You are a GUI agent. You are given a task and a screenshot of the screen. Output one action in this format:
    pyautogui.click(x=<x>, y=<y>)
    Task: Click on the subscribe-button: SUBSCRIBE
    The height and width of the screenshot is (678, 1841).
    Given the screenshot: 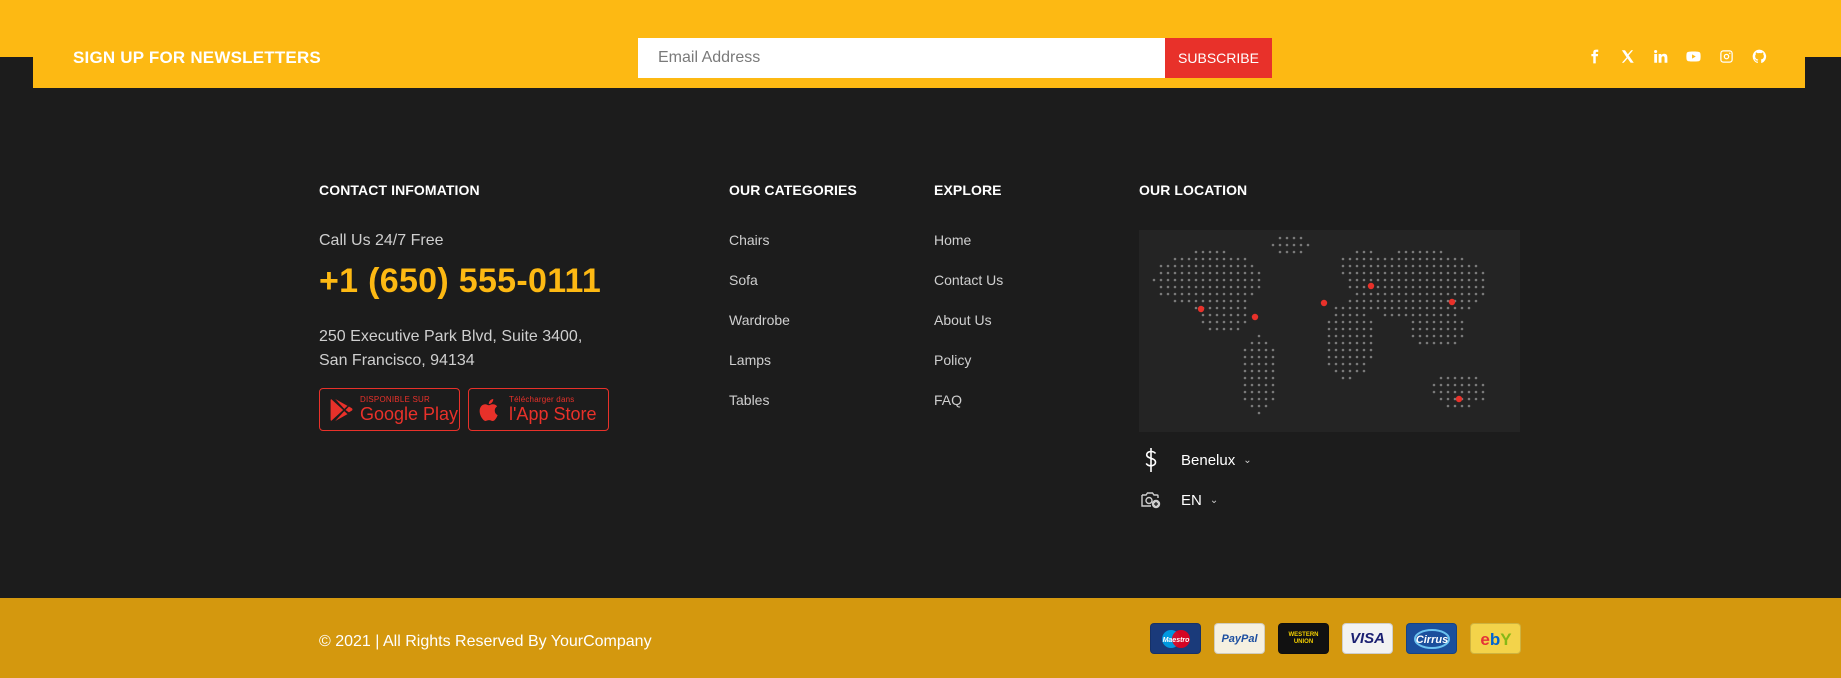 What is the action you would take?
    pyautogui.click(x=1218, y=58)
    